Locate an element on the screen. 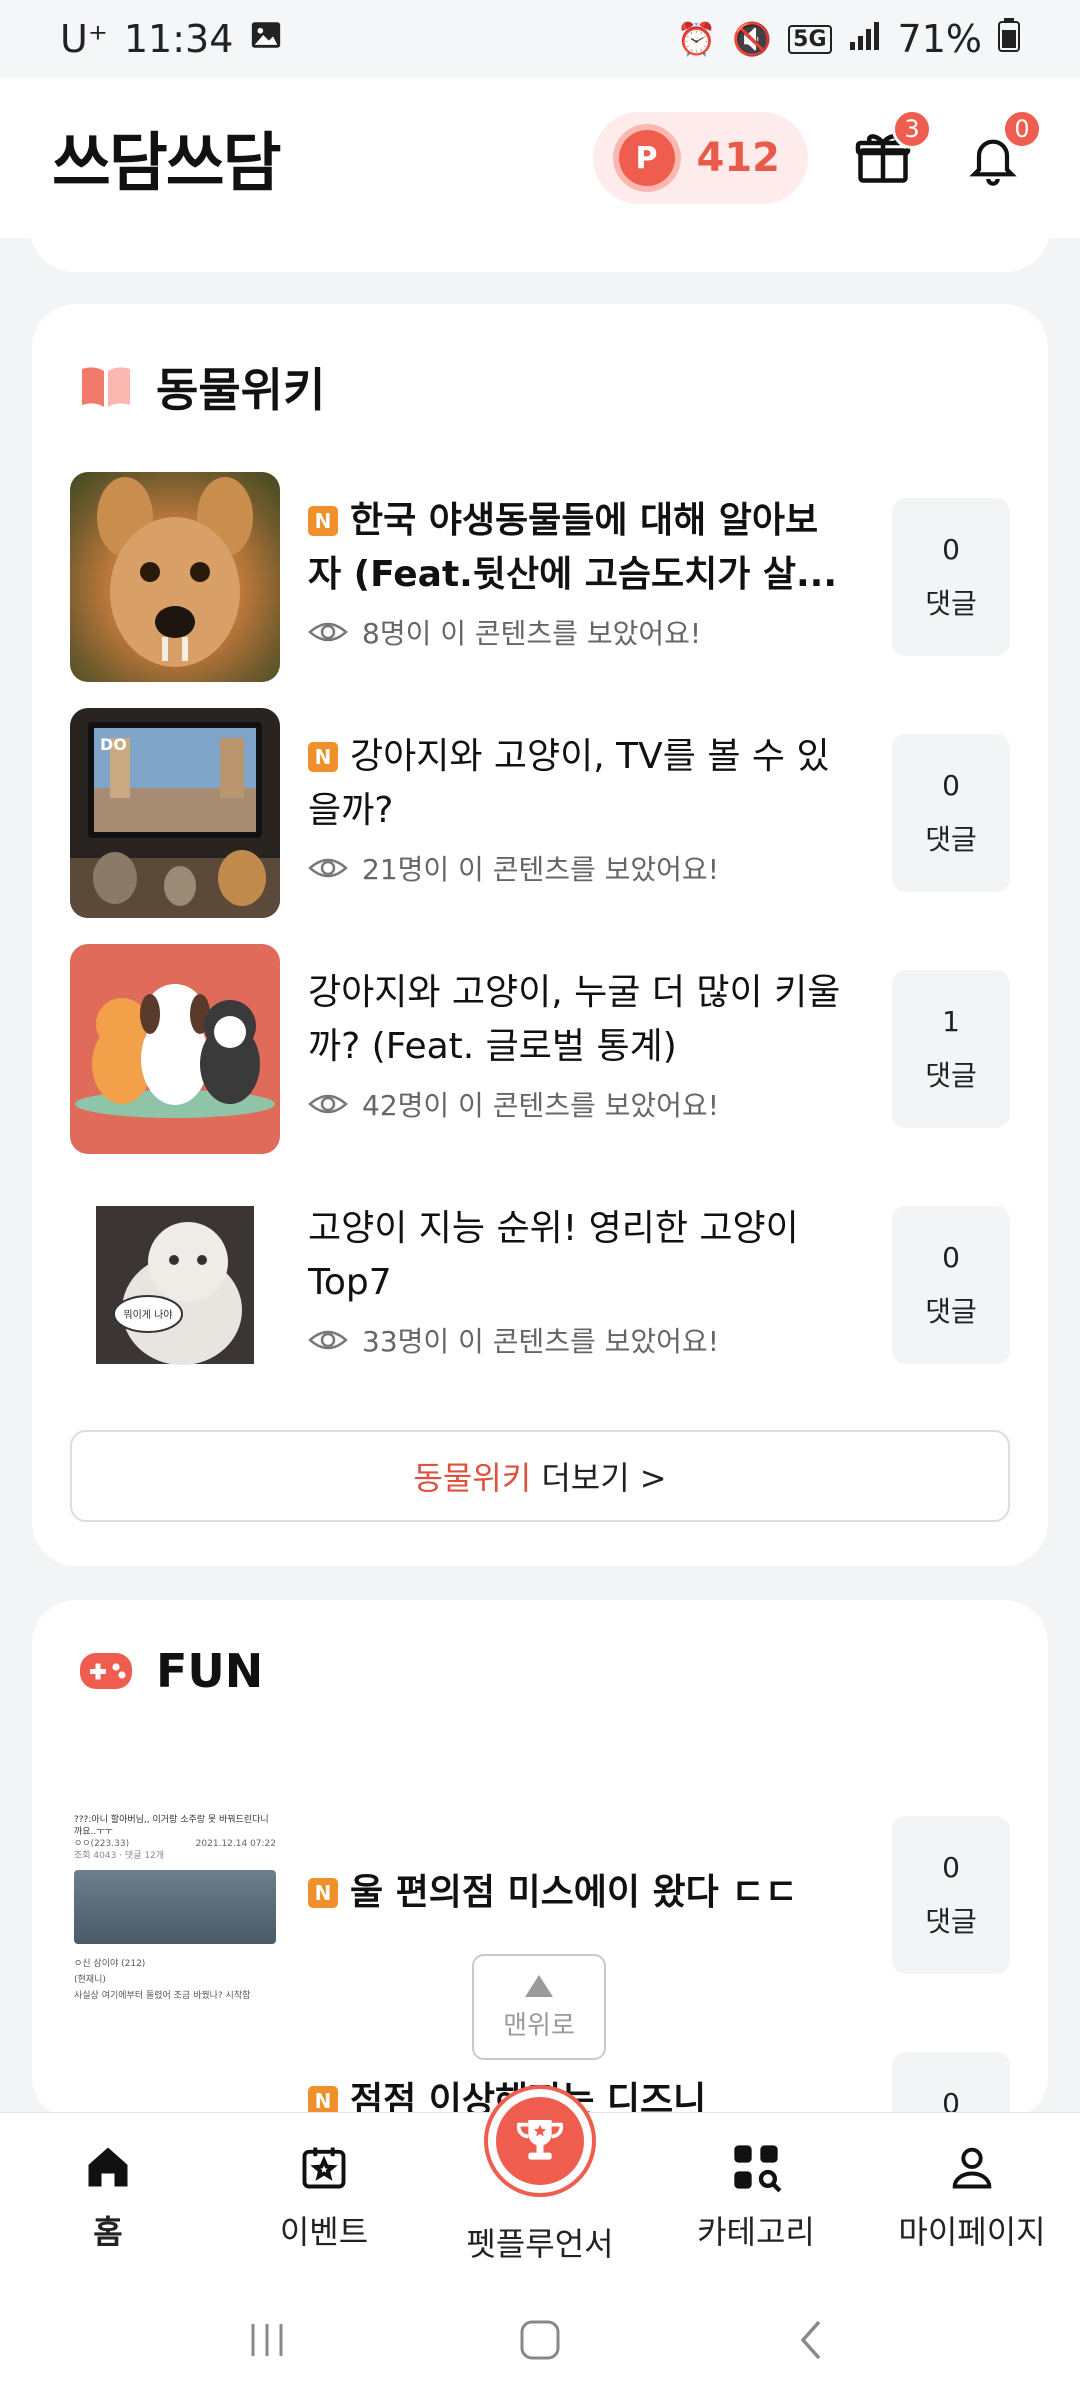 Image resolution: width=1080 pixels, height=2400 pixels. gift-count-badge: 3 is located at coordinates (912, 129).